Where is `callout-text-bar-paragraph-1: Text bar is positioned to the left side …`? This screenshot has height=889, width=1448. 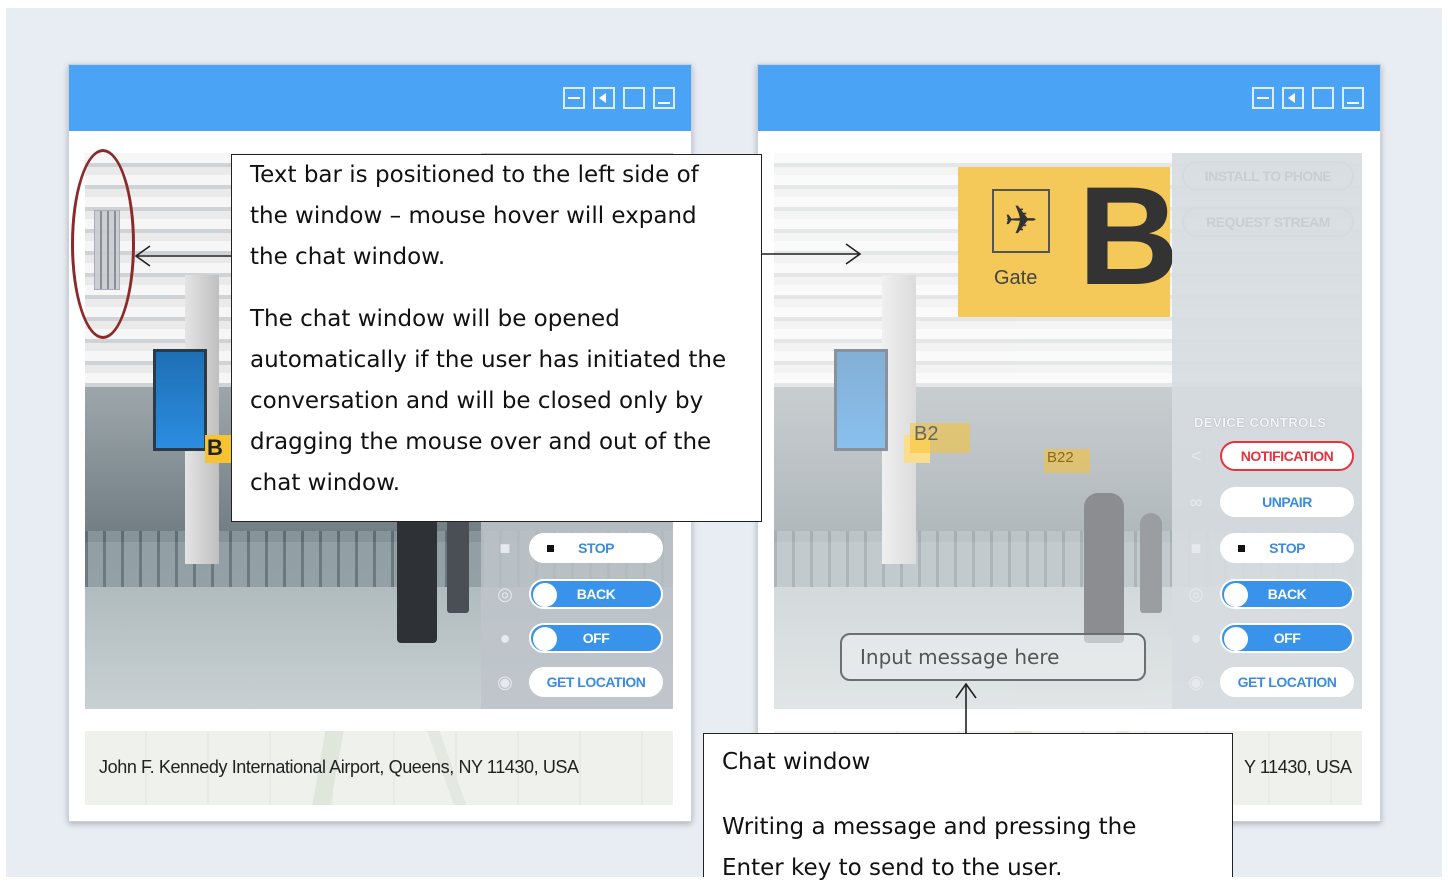 callout-text-bar-paragraph-1: Text bar is positioned to the left side … is located at coordinates (474, 216).